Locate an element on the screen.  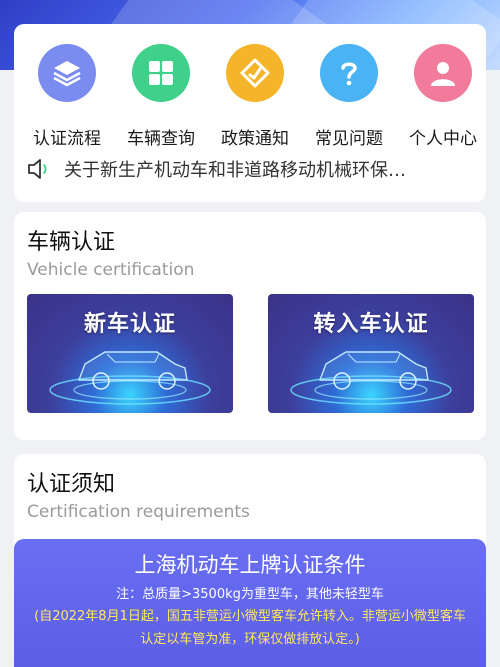
nav-item-certification-process: 认证流程 is located at coordinates (67, 99).